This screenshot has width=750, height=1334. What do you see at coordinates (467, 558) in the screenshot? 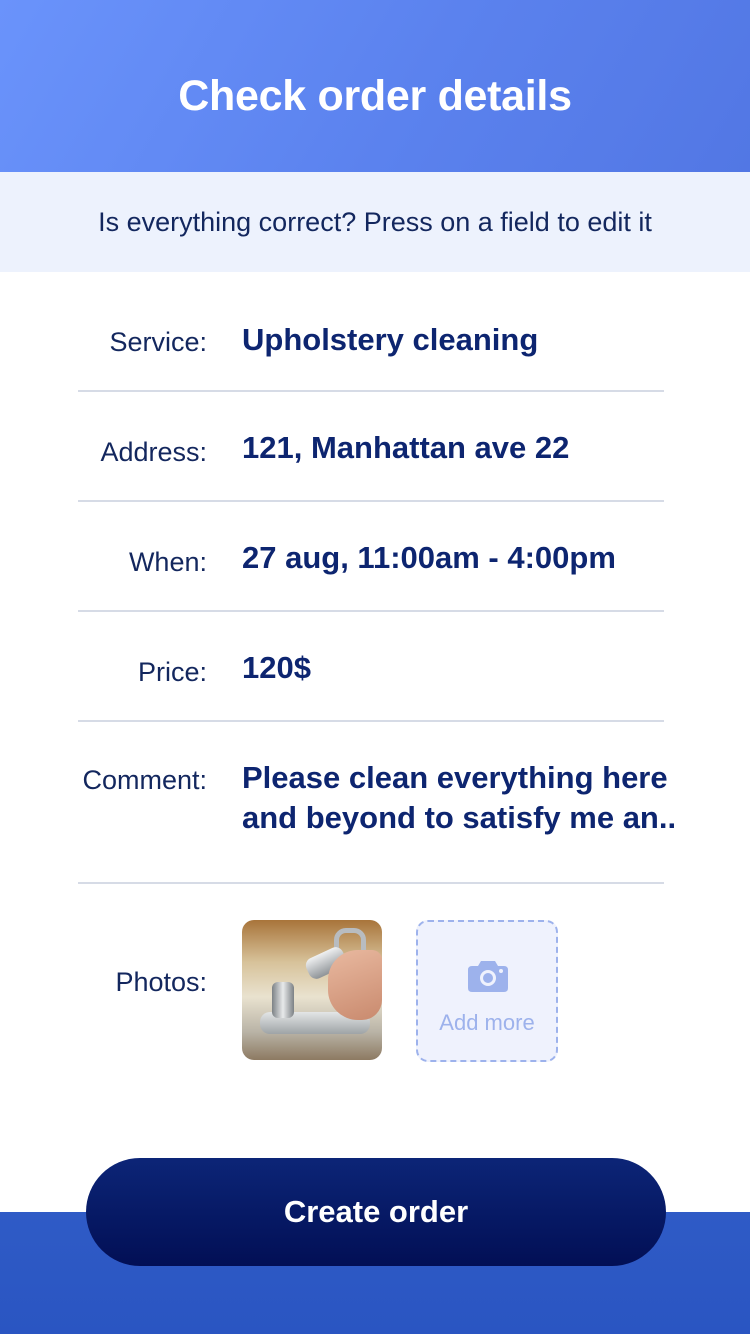
I see `when-value: 27 aug, 11:00am - 4:00pm` at bounding box center [467, 558].